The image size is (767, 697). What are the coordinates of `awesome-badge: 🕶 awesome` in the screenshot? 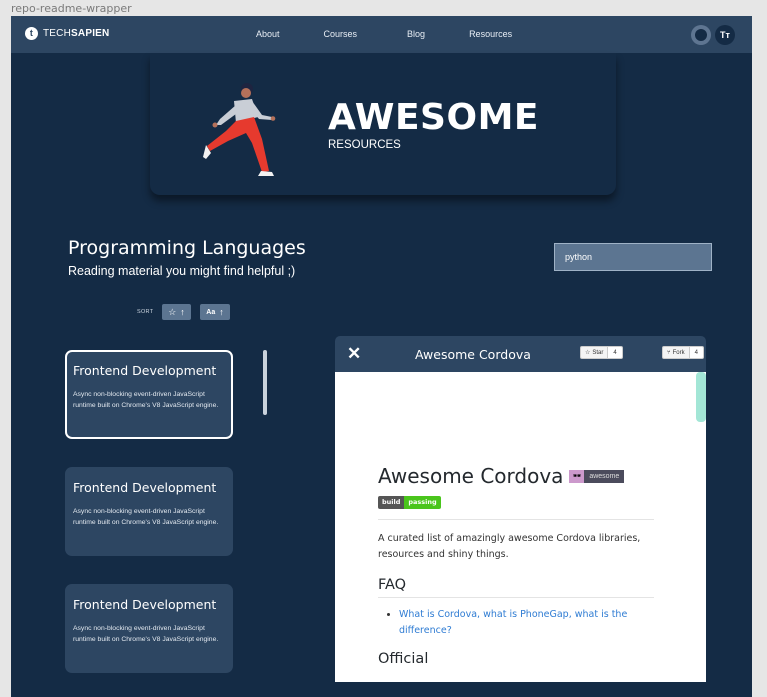 It's located at (597, 476).